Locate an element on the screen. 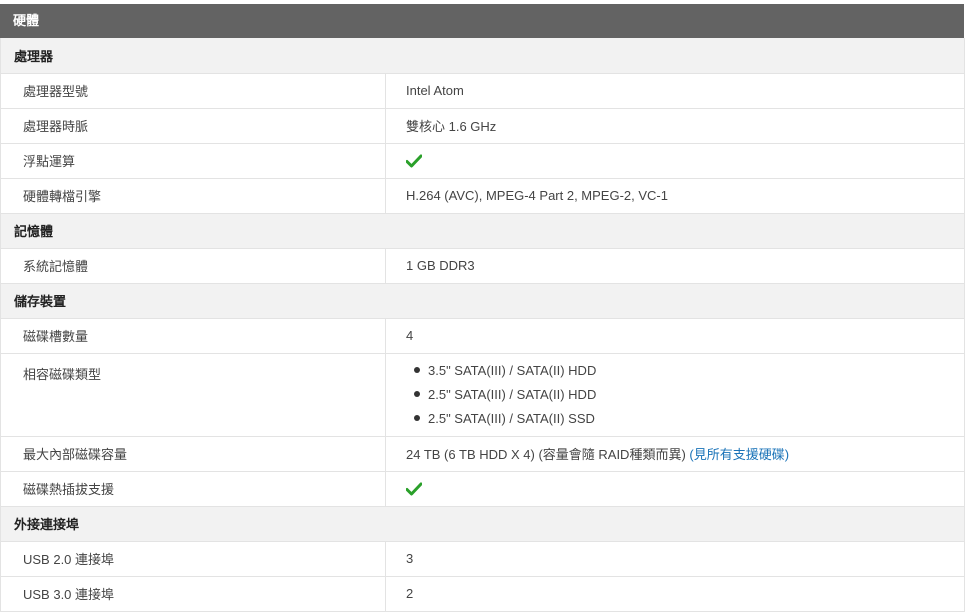 Image resolution: width=965 pixels, height=613 pixels. row-label: 磁碟槽數量 is located at coordinates (193, 336).